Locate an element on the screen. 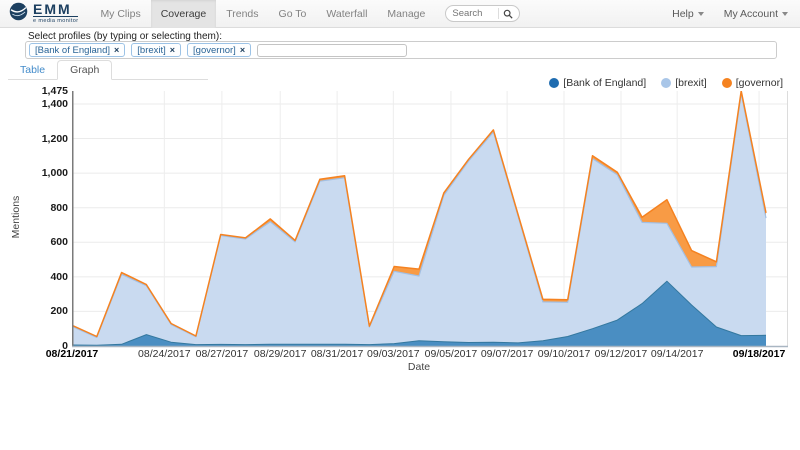 The height and width of the screenshot is (450, 800). menu-help: Help is located at coordinates (688, 14).